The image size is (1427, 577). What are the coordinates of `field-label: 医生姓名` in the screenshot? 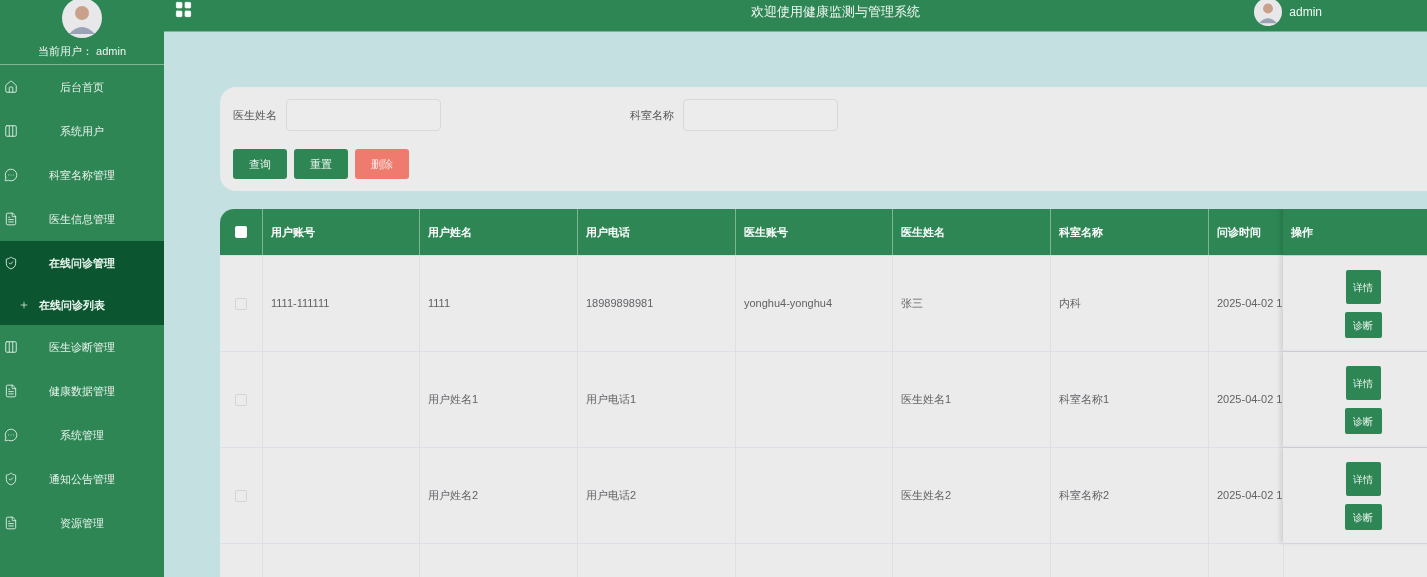 It's located at (255, 115).